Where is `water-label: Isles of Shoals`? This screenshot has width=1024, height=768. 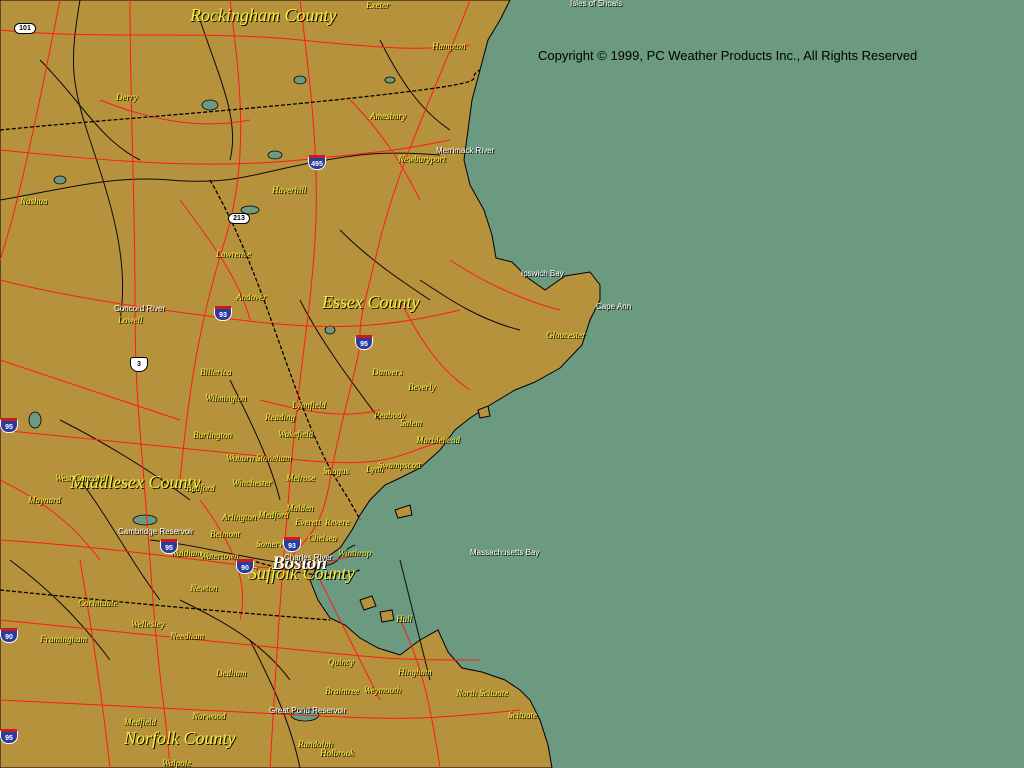
water-label: Isles of Shoals is located at coordinates (596, 4).